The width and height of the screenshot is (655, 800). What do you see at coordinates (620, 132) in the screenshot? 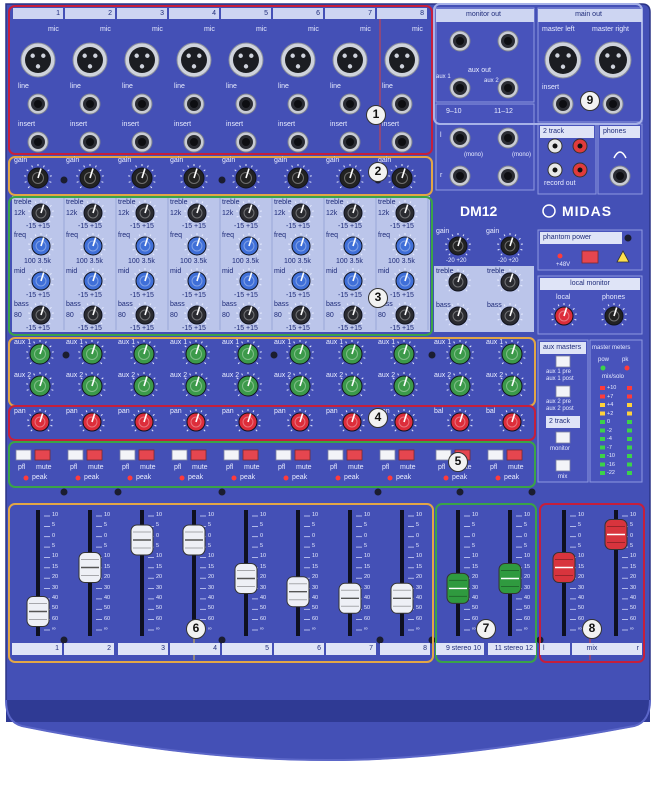
I see `phones-header: phones` at bounding box center [620, 132].